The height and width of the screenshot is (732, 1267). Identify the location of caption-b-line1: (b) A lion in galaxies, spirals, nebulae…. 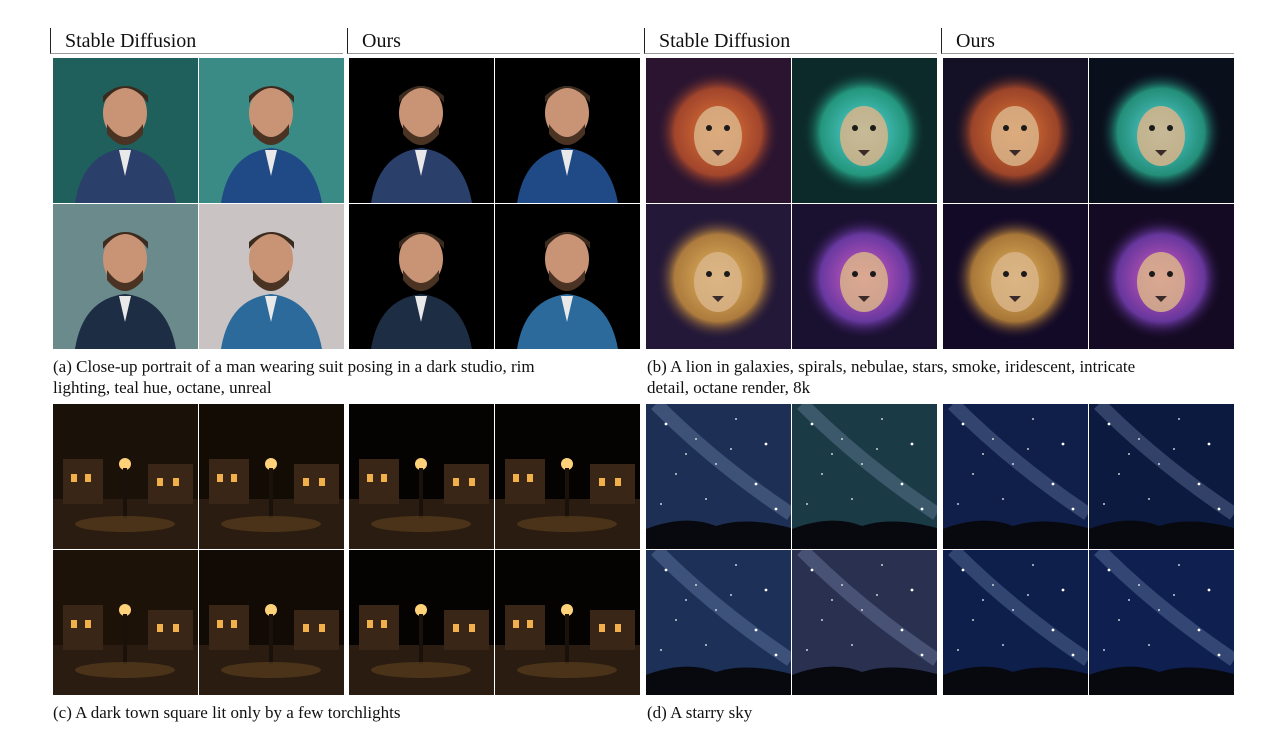
(891, 366).